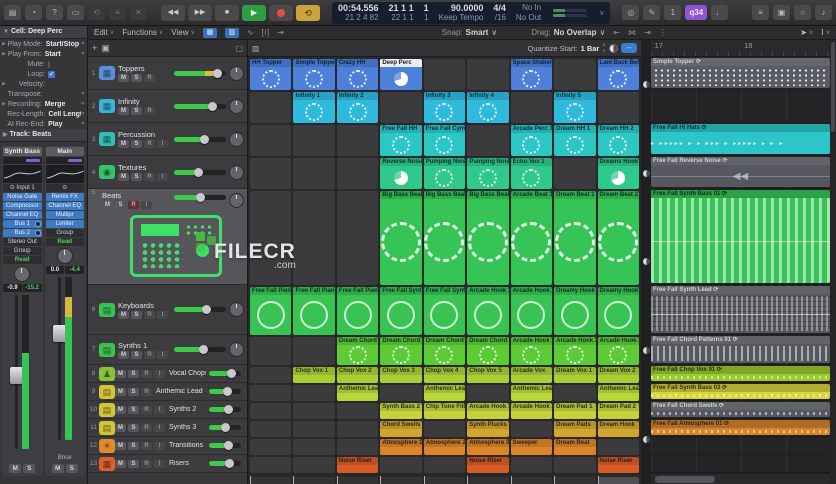  I want to click on track-header: 10 ▤ M S R I Synths 2, so click(167, 410).